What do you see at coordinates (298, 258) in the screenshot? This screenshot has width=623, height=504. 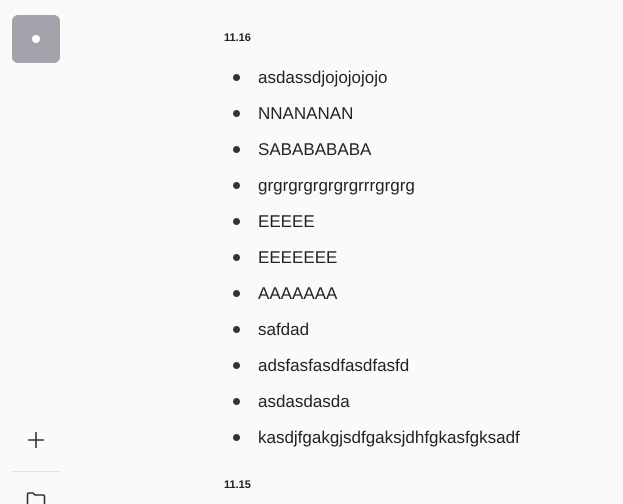 I see `list-item: EEEEEEE` at bounding box center [298, 258].